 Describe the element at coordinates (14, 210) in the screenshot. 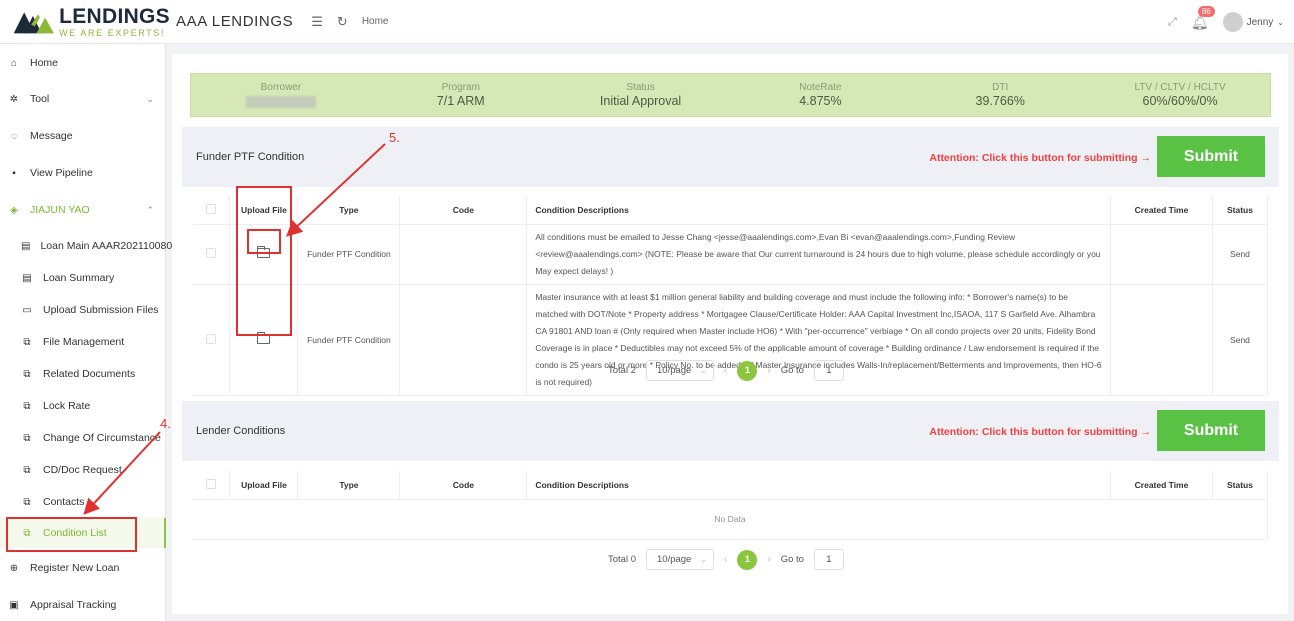

I see `layers-icon: ◈` at that location.